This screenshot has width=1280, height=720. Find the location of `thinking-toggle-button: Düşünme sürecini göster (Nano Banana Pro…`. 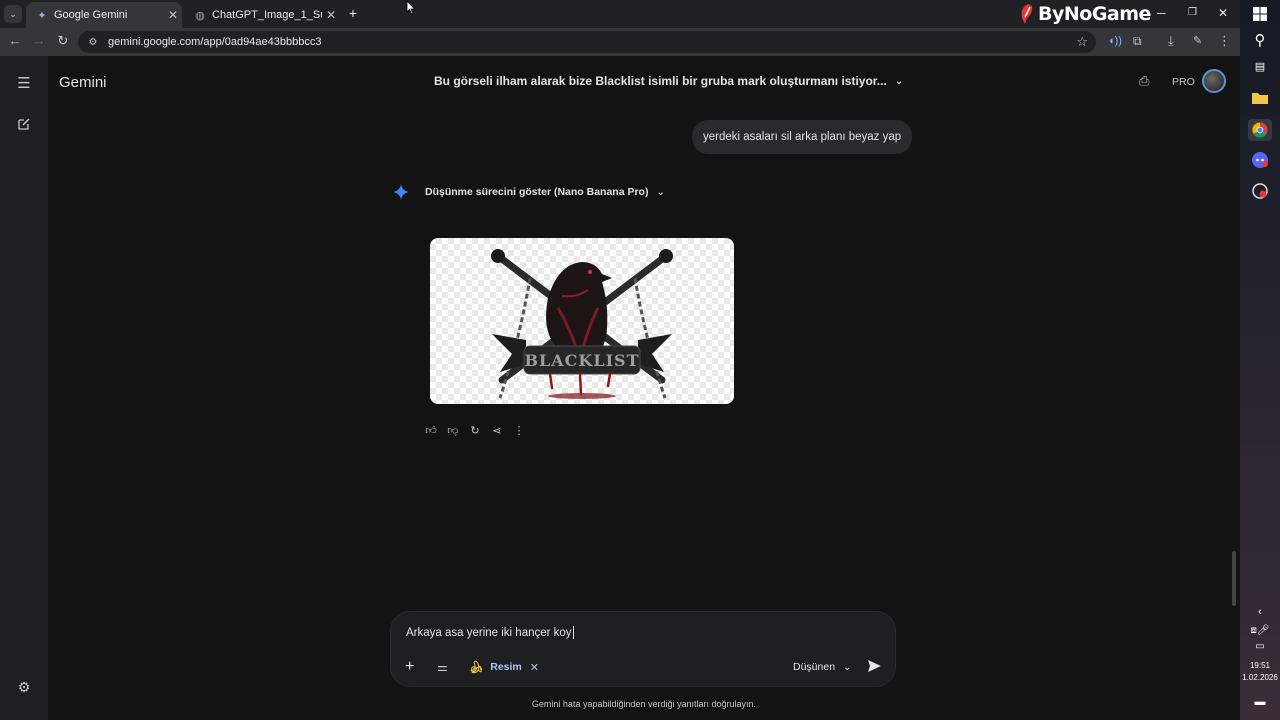

thinking-toggle-button: Düşünme sürecini göster (Nano Banana Pro… is located at coordinates (545, 192).